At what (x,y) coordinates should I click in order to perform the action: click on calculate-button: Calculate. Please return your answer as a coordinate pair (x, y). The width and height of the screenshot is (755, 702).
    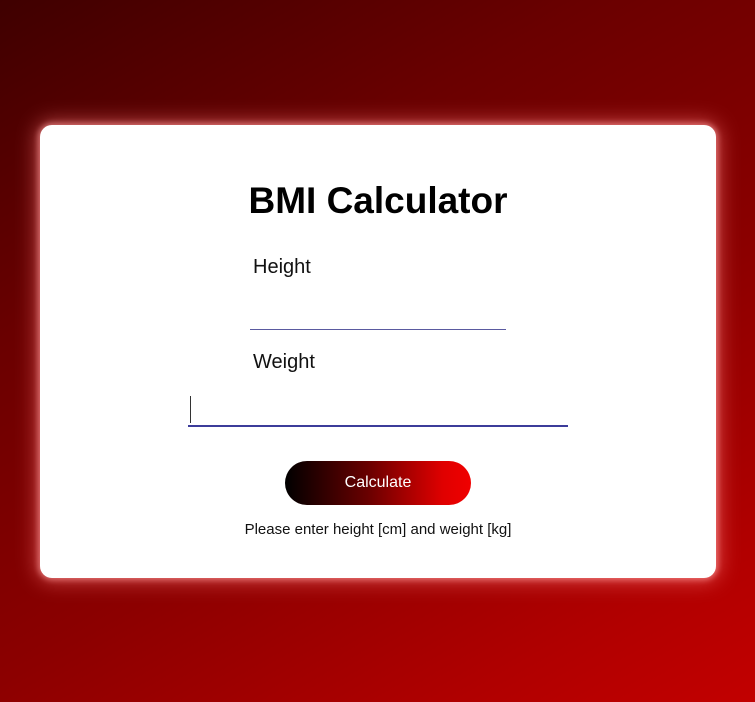
    Looking at the image, I should click on (378, 483).